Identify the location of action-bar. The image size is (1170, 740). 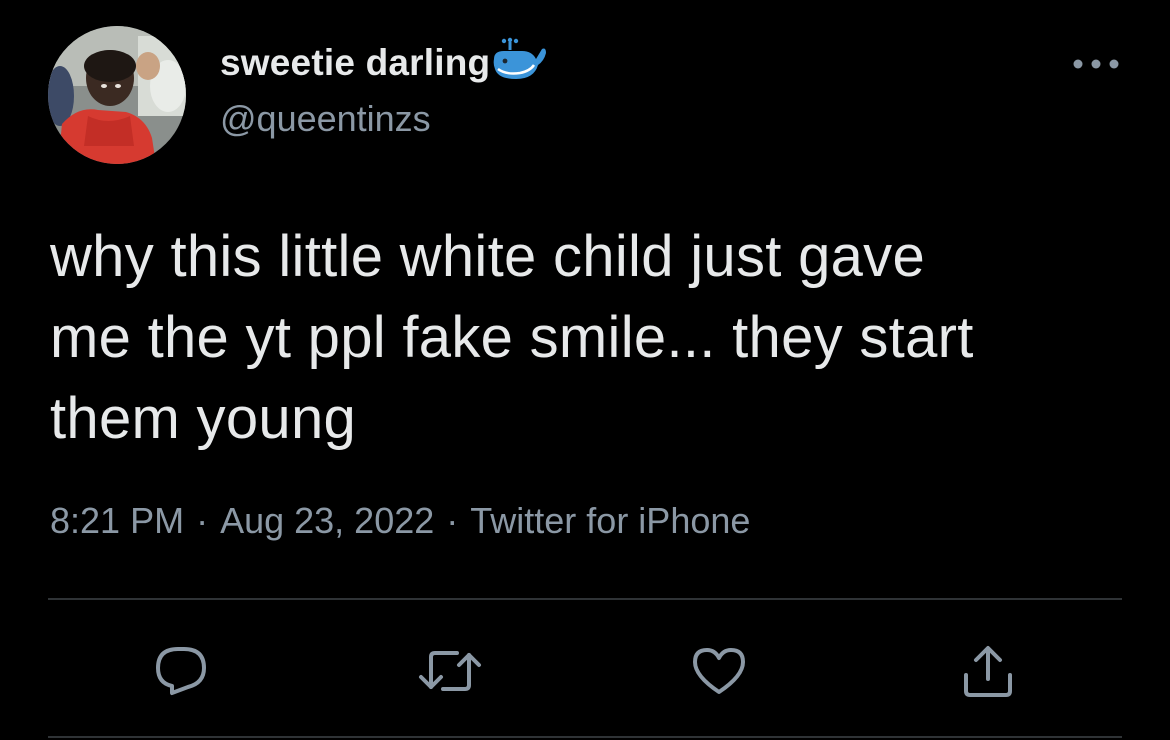
(585, 671).